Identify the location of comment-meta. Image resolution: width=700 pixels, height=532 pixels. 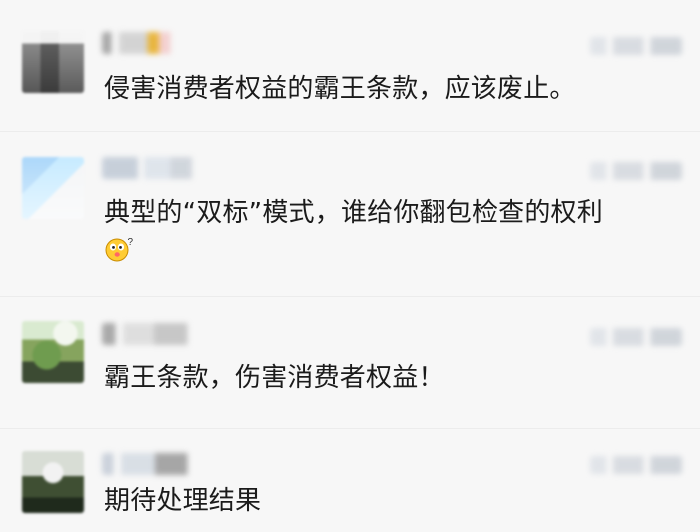
(636, 465).